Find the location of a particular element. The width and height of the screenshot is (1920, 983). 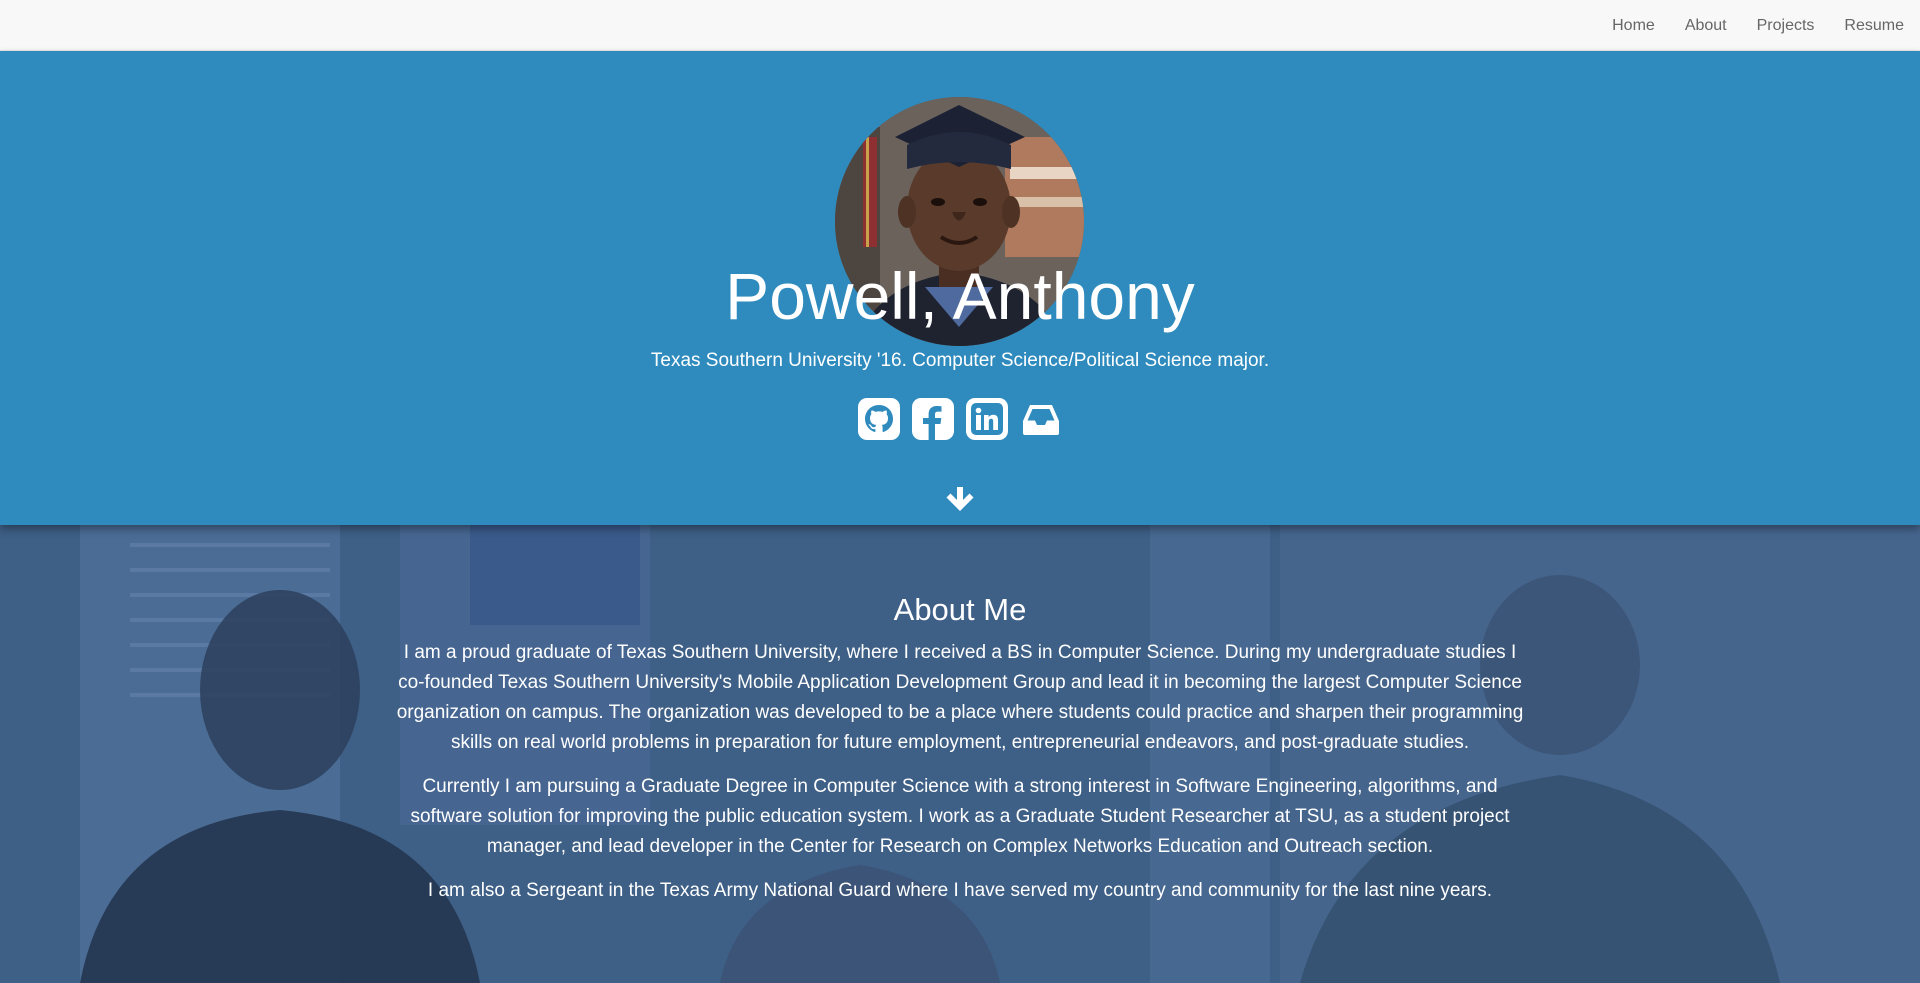

nav-link-resume: Resume is located at coordinates (1866, 26).